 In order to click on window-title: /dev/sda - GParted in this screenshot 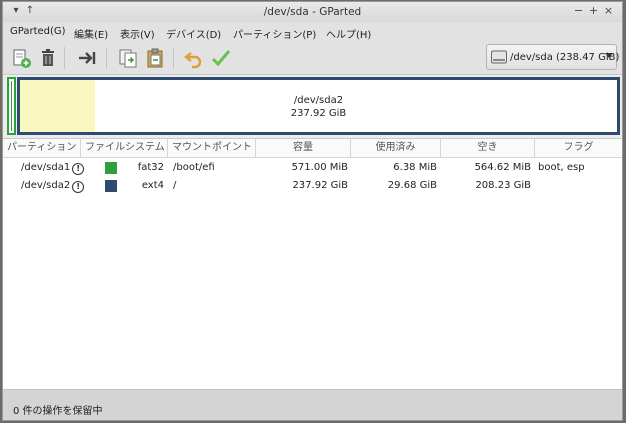, I will do `click(312, 12)`.